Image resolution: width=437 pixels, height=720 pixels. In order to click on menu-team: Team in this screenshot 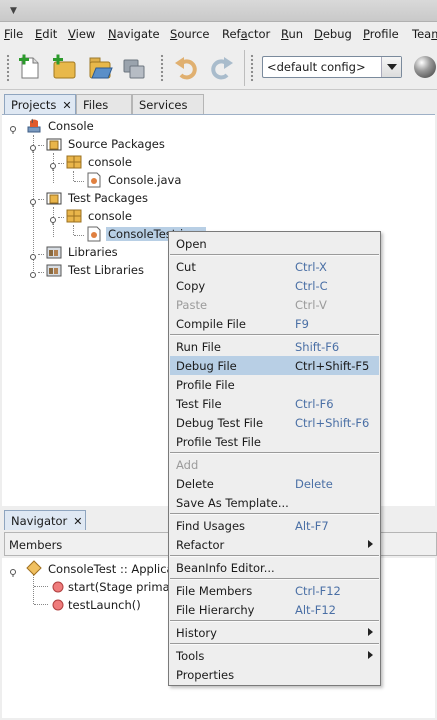, I will do `click(424, 34)`.